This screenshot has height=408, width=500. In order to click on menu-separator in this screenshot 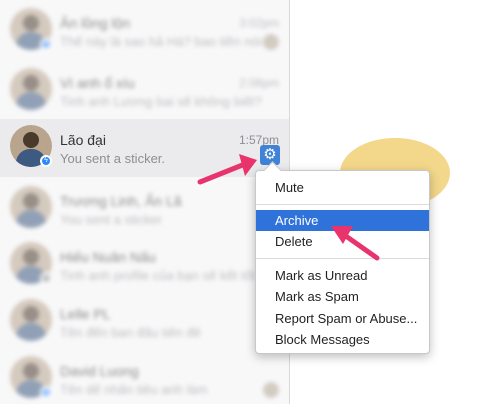, I will do `click(342, 204)`.